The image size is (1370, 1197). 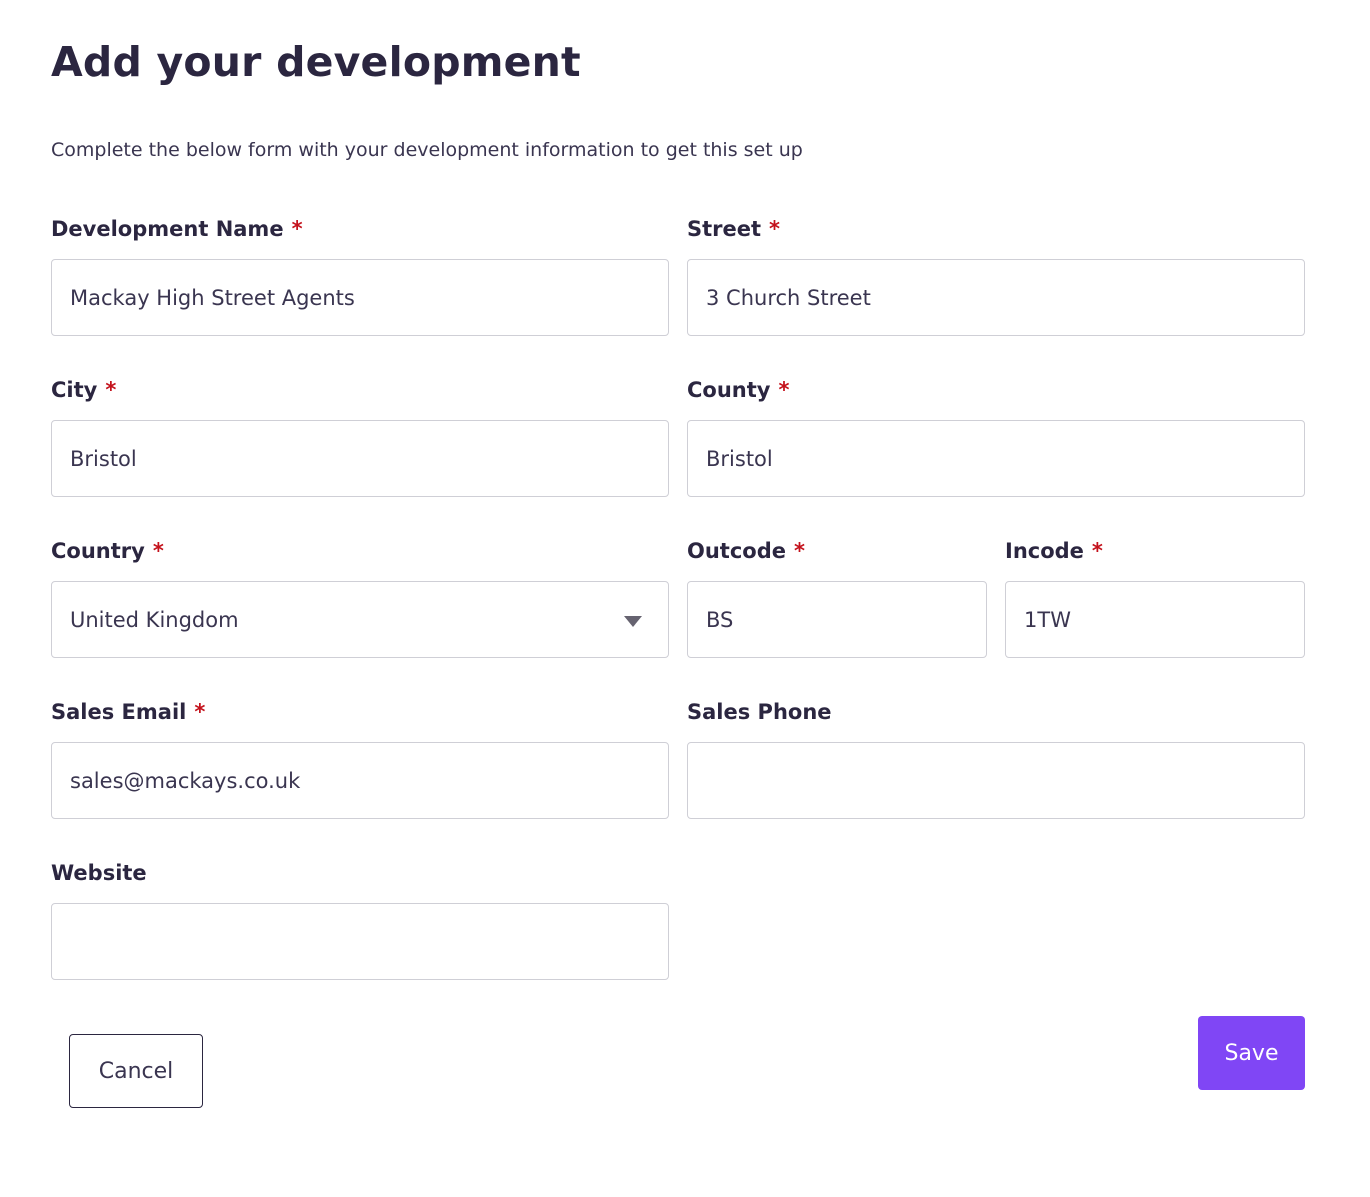 I want to click on chevron-down-icon, so click(x=633, y=621).